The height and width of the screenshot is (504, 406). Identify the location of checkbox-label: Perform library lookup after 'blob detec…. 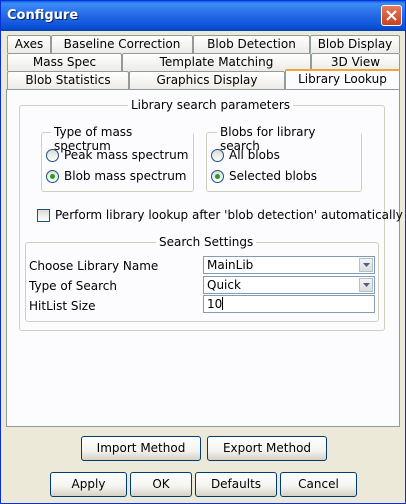
(229, 215).